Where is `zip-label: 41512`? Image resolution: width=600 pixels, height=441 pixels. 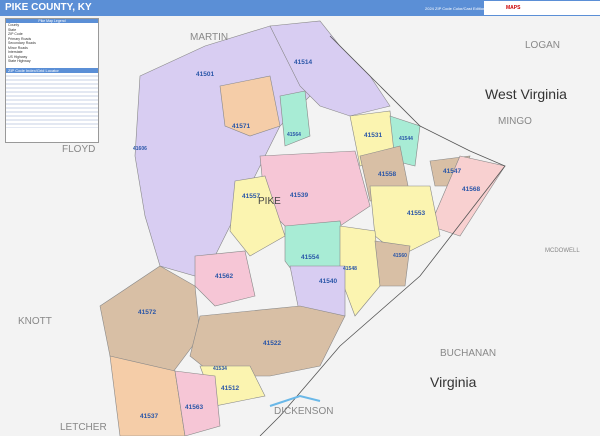 zip-label: 41512 is located at coordinates (230, 388).